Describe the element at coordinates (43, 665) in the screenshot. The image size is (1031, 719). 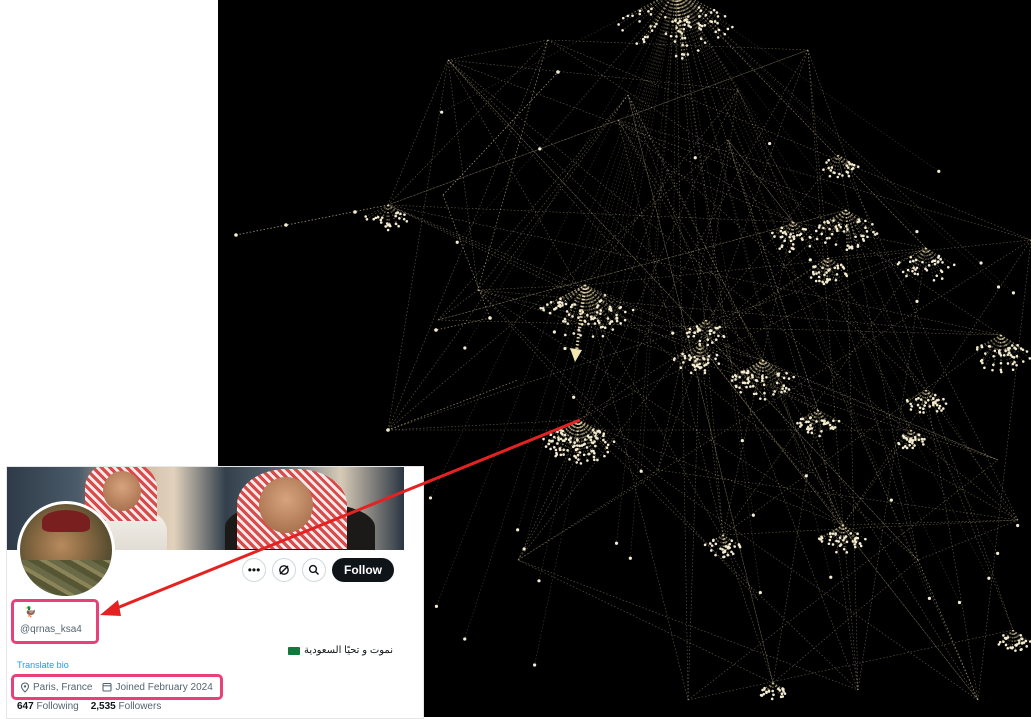
I see `translate-bio-link: Translate bio` at that location.